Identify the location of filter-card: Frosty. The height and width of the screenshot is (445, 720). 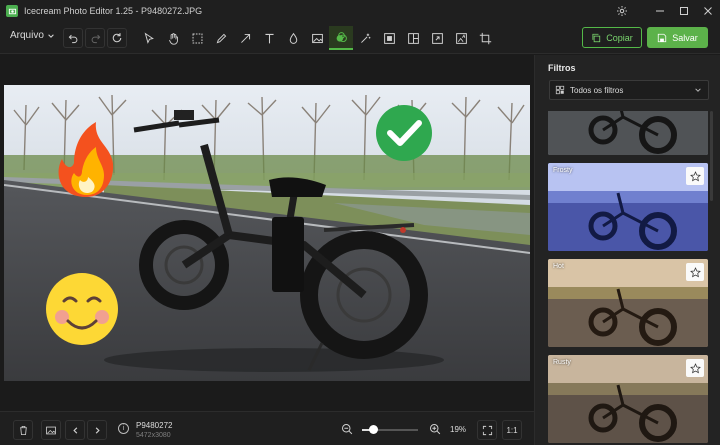
(628, 207).